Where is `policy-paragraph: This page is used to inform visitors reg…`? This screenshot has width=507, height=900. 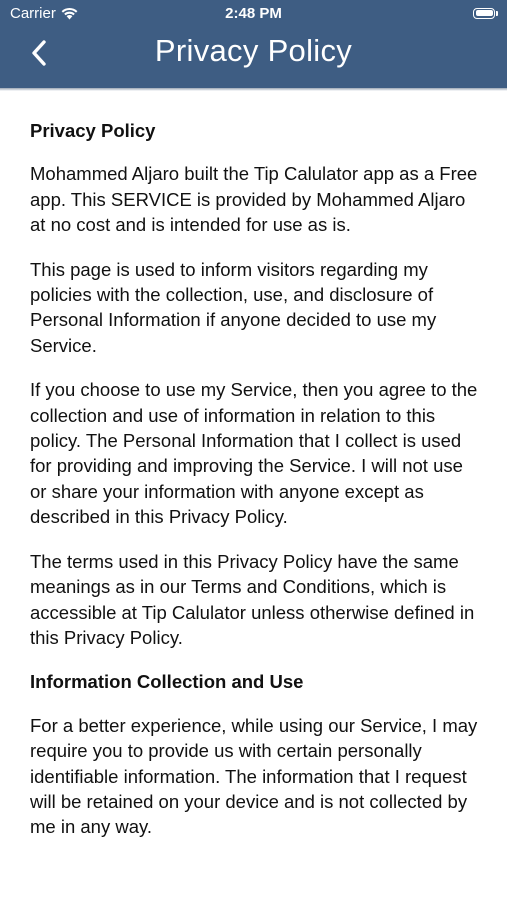 policy-paragraph: This page is used to inform visitors reg… is located at coordinates (233, 307).